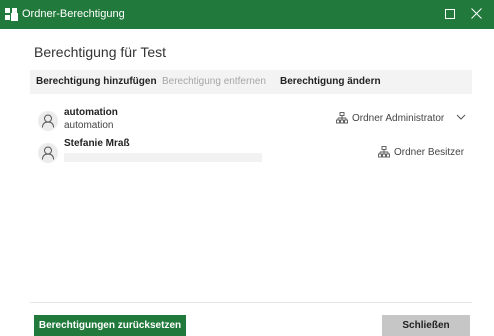 This screenshot has width=494, height=336. What do you see at coordinates (91, 112) in the screenshot?
I see `user-name: automation` at bounding box center [91, 112].